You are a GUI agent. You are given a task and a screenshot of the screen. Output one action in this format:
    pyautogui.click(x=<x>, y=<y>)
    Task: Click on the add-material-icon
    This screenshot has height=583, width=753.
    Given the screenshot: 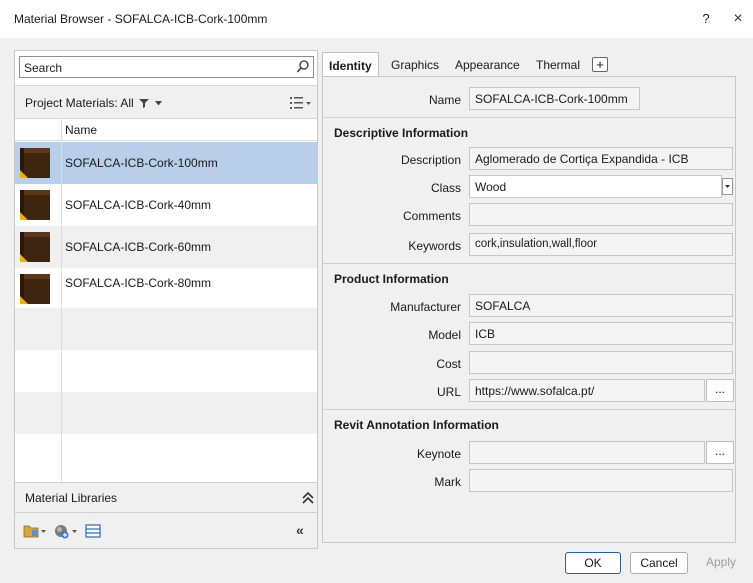 What is the action you would take?
    pyautogui.click(x=66, y=532)
    